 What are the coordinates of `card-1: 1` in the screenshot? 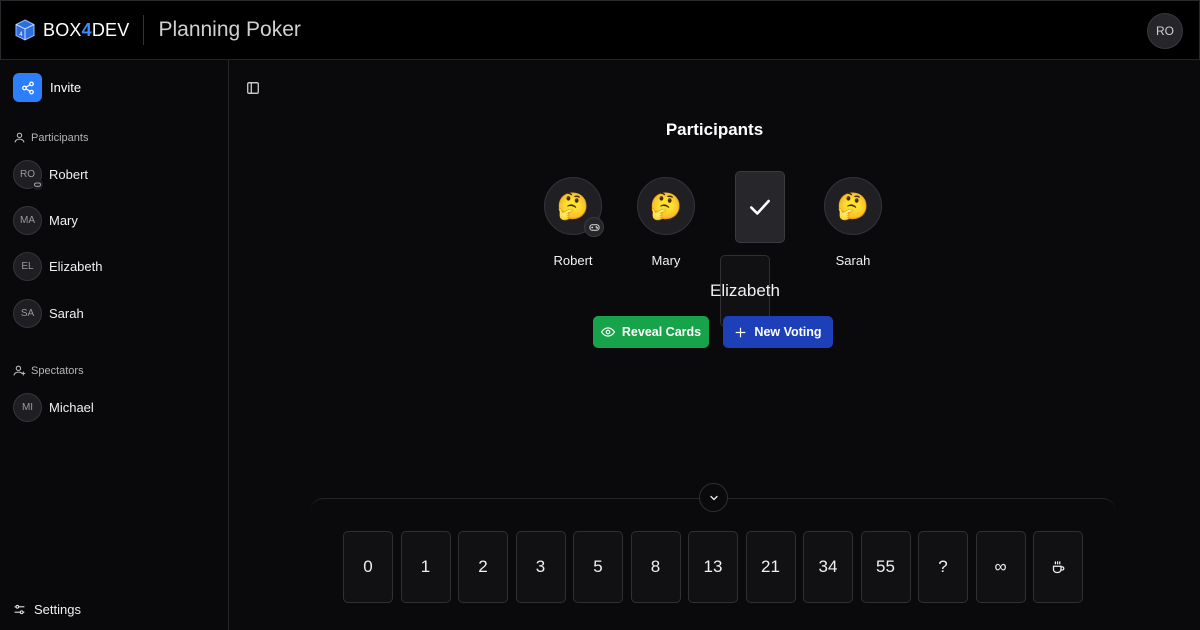 It's located at (425, 567).